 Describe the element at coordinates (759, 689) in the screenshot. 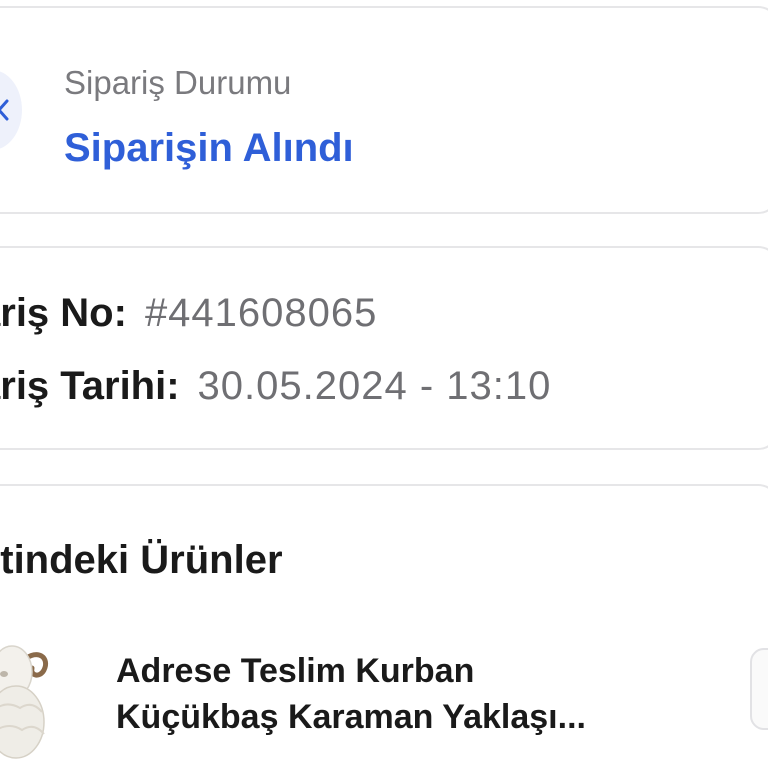

I see `product-action-button` at that location.